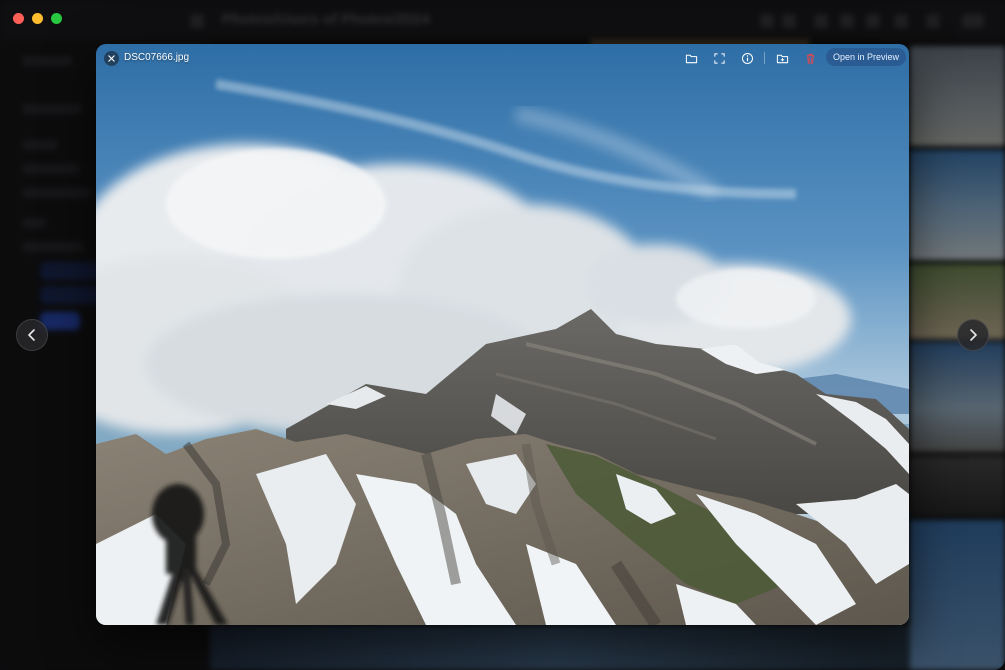 The image size is (1005, 670). I want to click on close-icon, so click(111, 58).